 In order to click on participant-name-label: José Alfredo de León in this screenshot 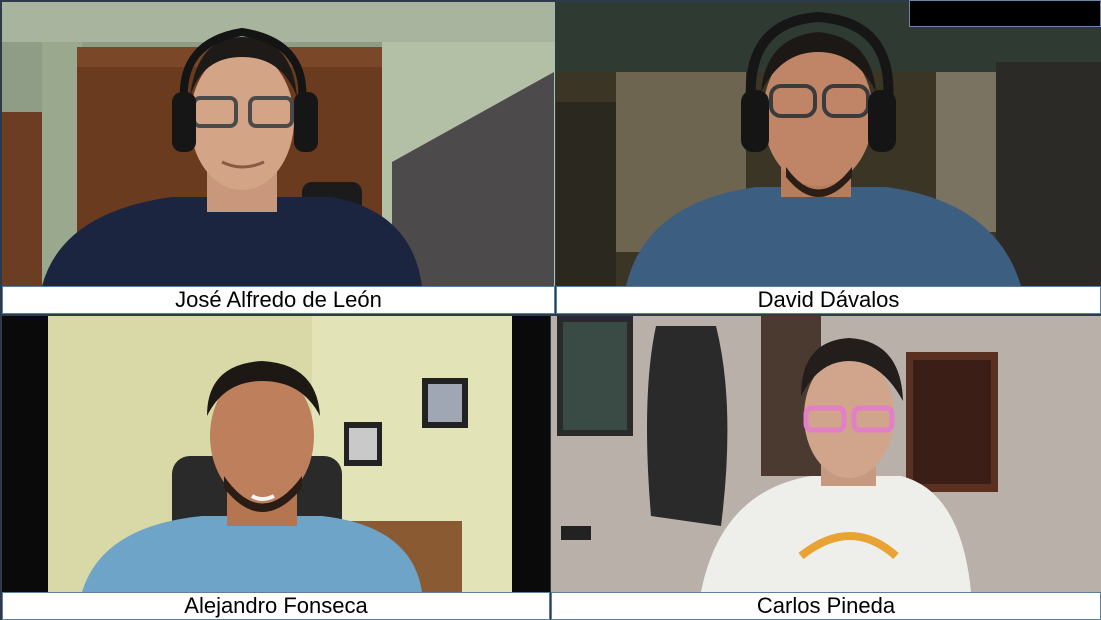, I will do `click(278, 300)`.